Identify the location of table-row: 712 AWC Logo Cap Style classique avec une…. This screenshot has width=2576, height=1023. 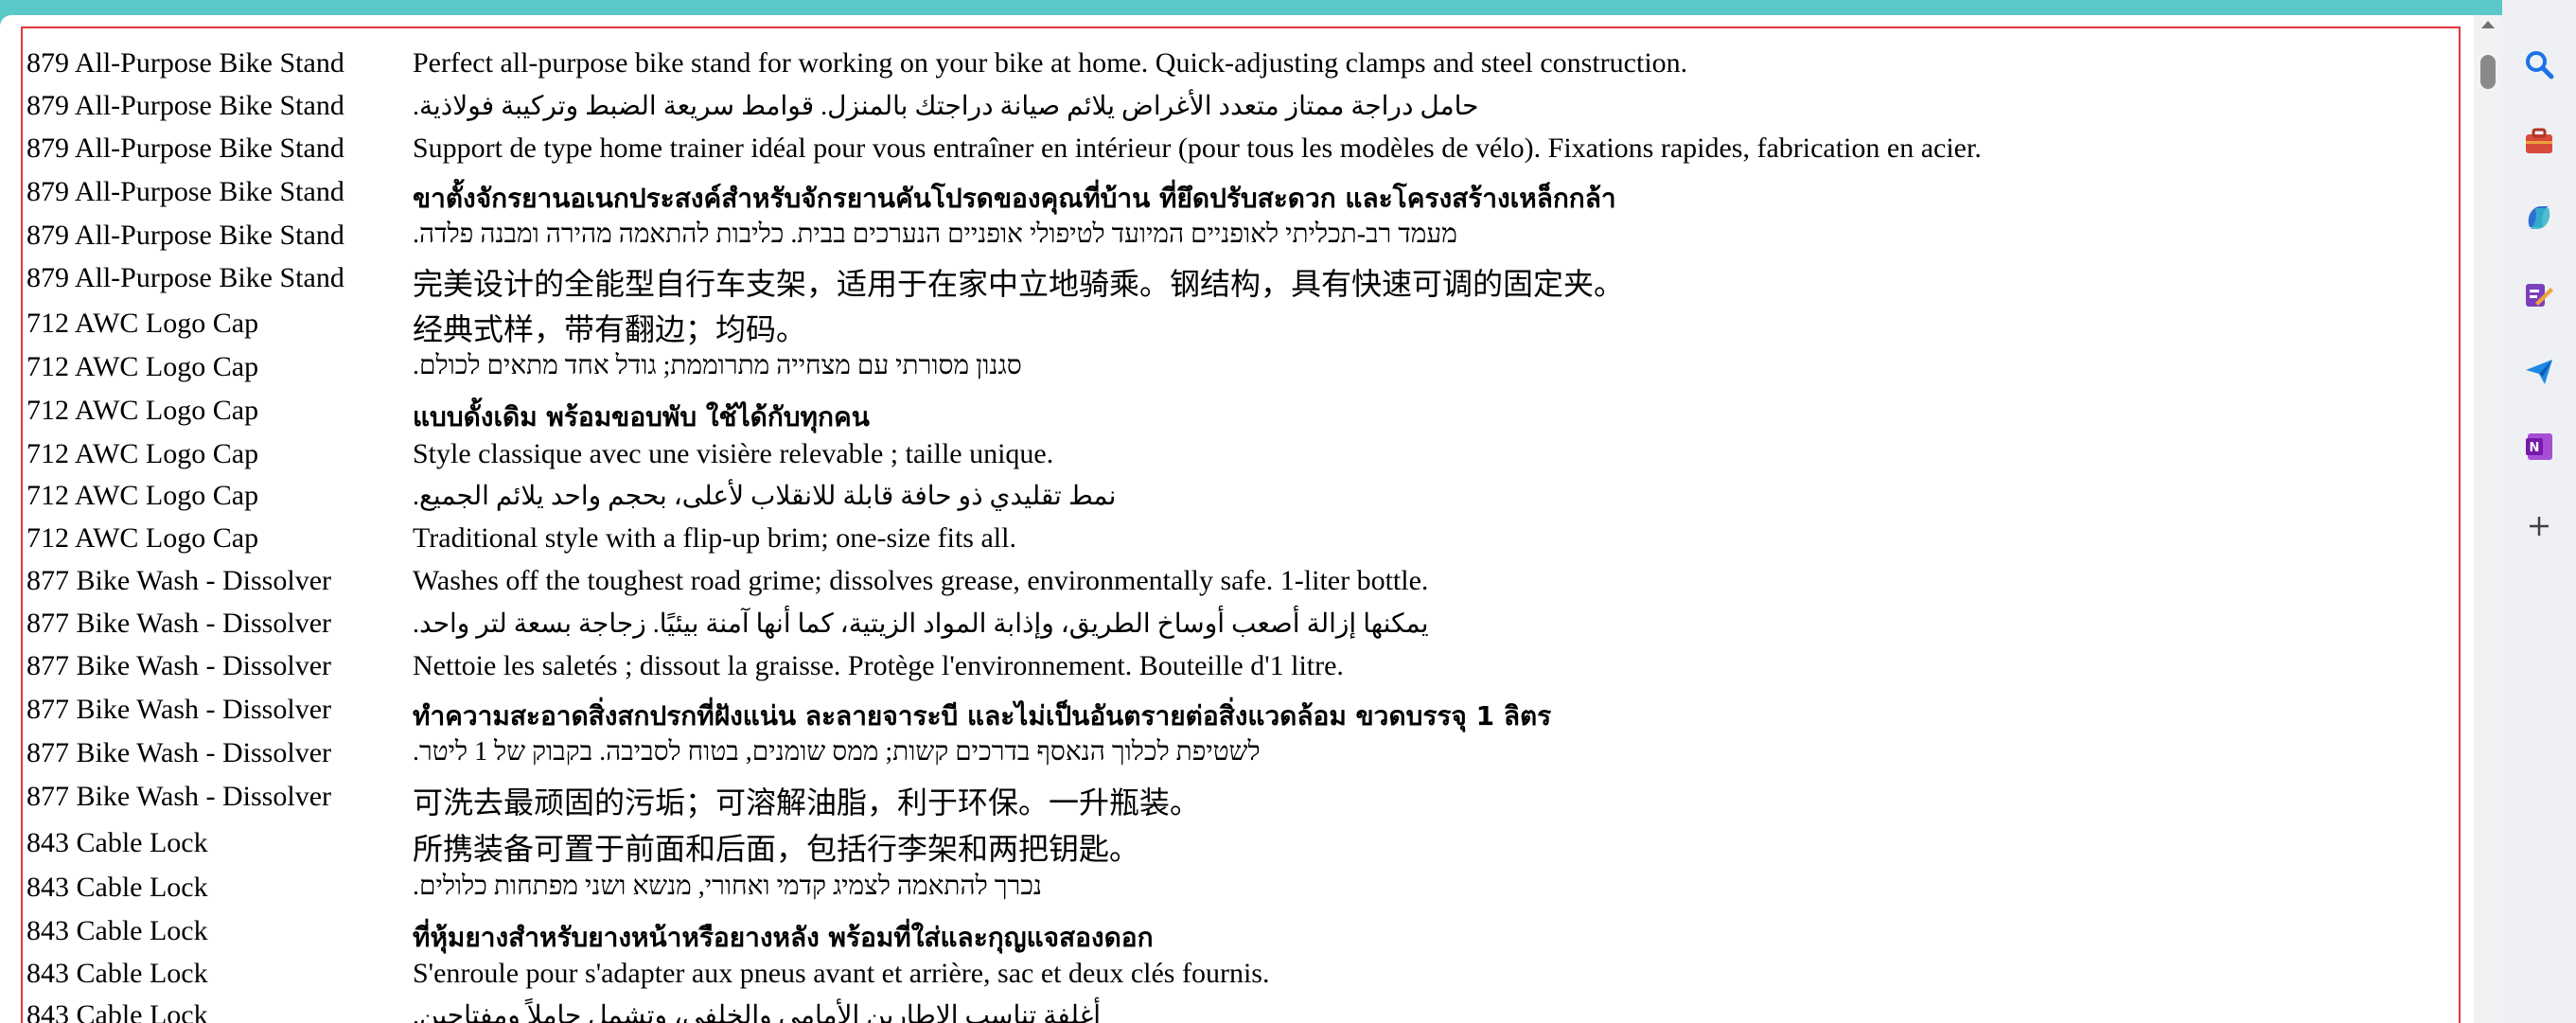
(1241, 454).